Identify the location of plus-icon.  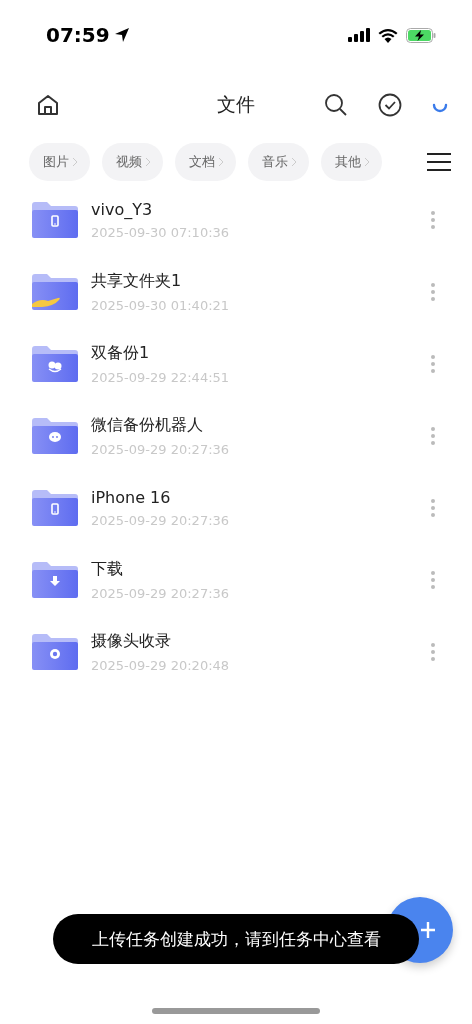
(428, 930).